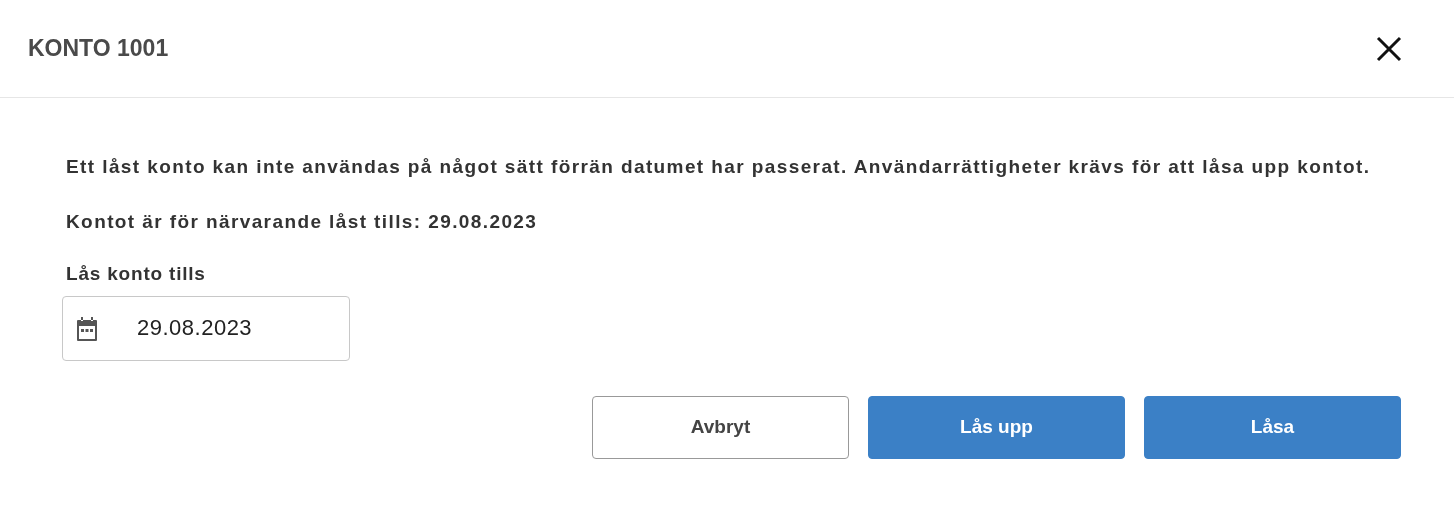 The width and height of the screenshot is (1454, 520). What do you see at coordinates (1389, 48) in the screenshot?
I see `close-icon` at bounding box center [1389, 48].